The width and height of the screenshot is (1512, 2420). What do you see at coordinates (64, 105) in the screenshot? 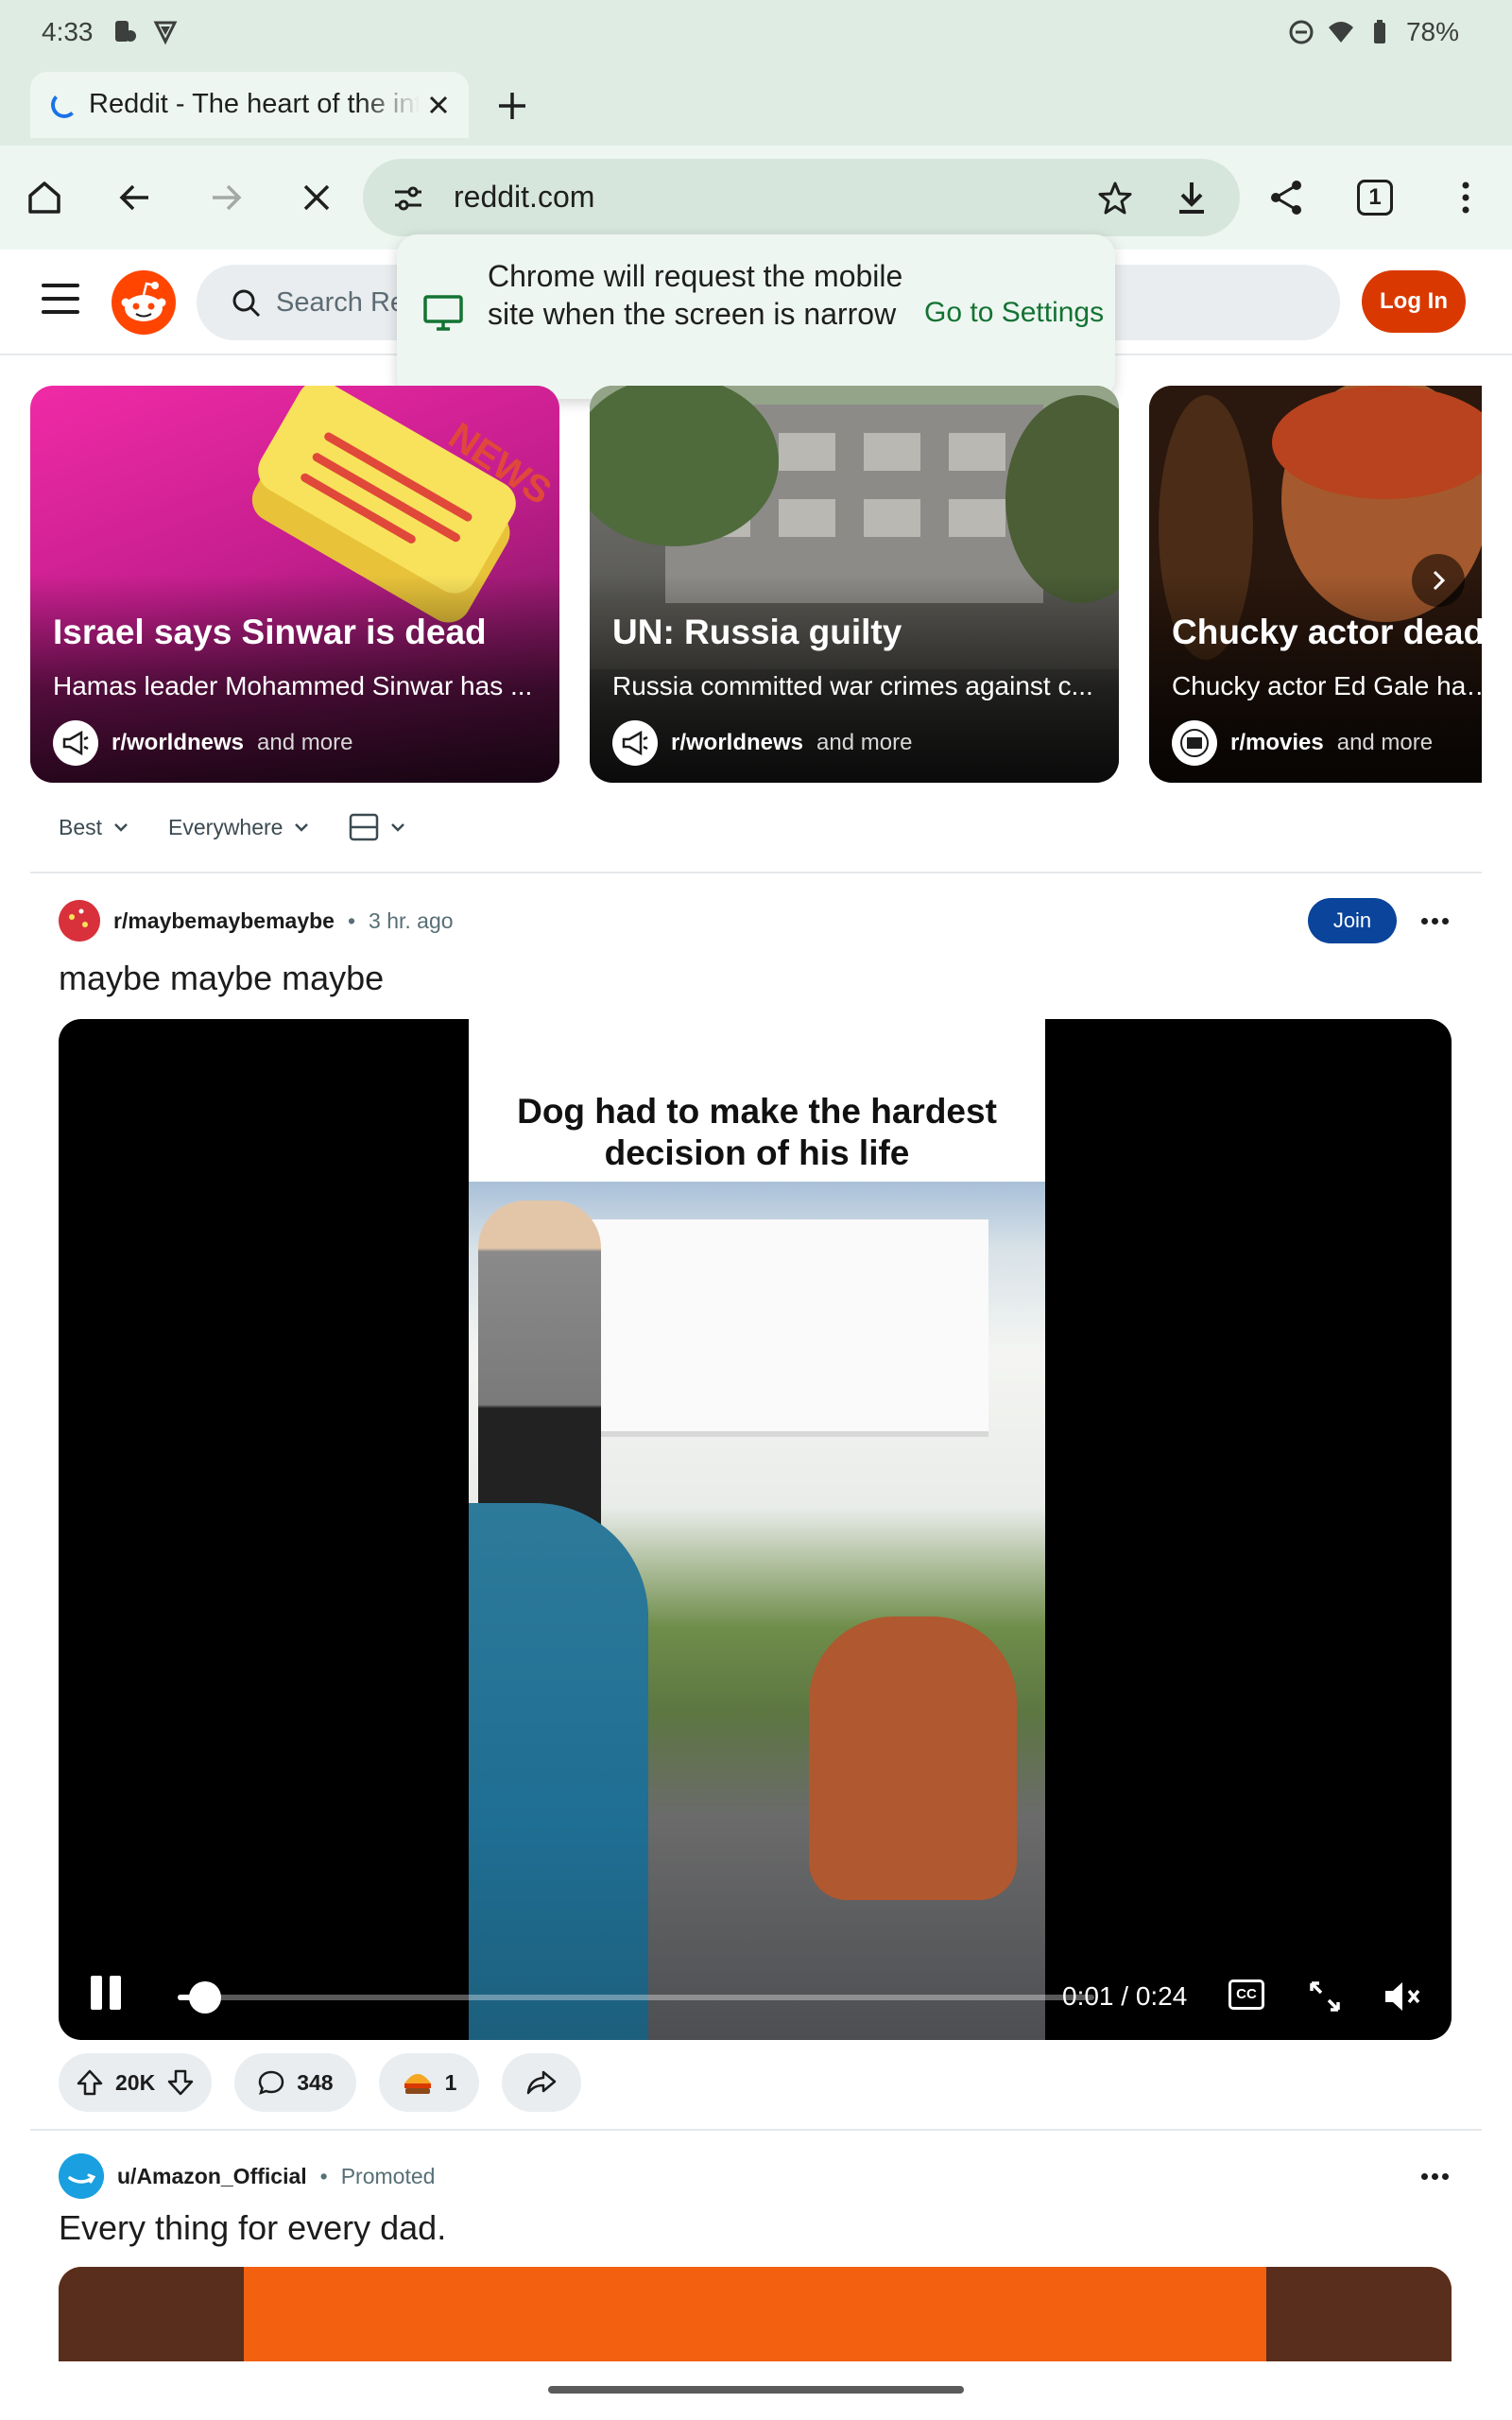
I see `loading-spinner-icon` at bounding box center [64, 105].